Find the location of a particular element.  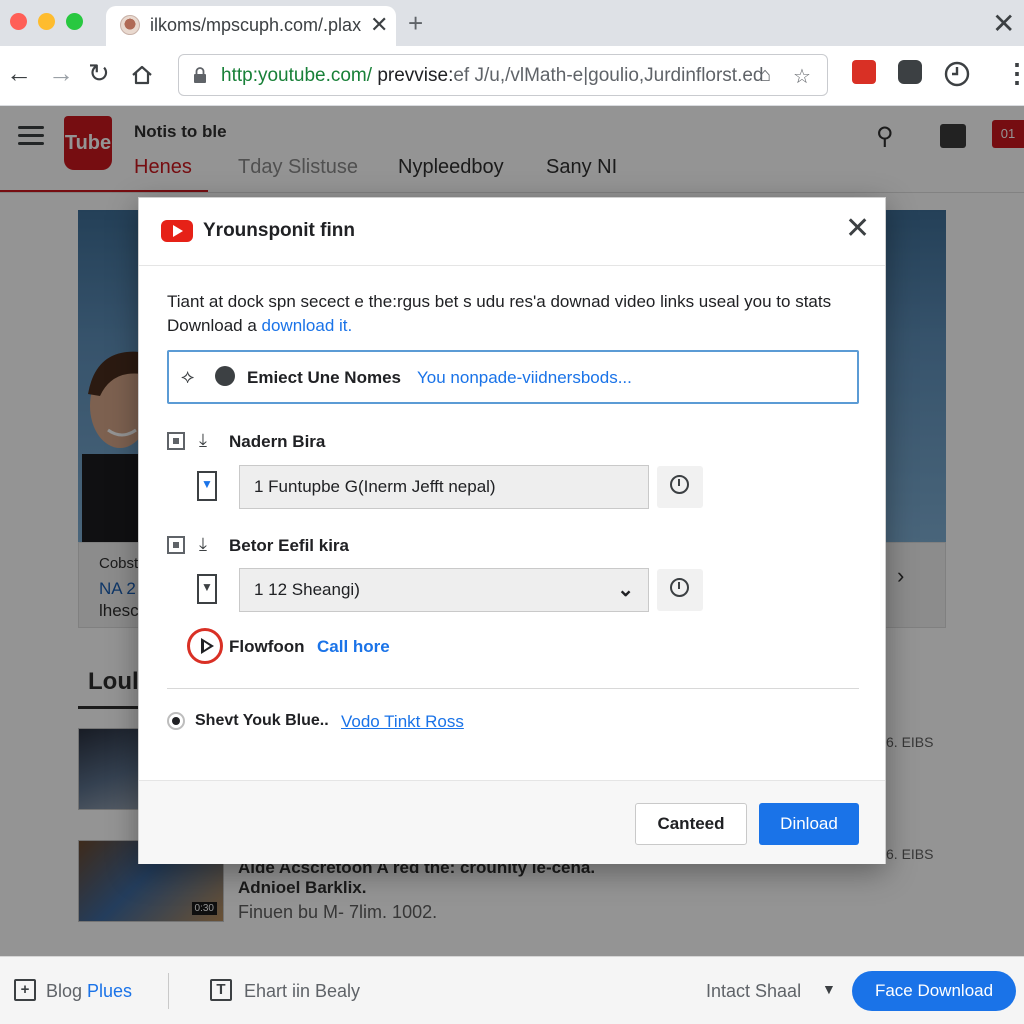

dialog-title: Yrounsponit finn is located at coordinates (279, 230).